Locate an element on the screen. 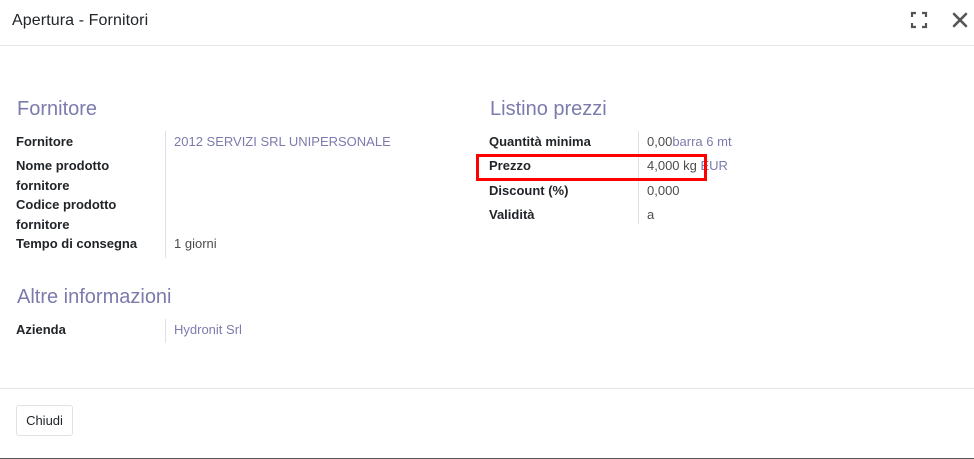 The image size is (974, 459). azienda-link: Hydronit Srl is located at coordinates (208, 330).